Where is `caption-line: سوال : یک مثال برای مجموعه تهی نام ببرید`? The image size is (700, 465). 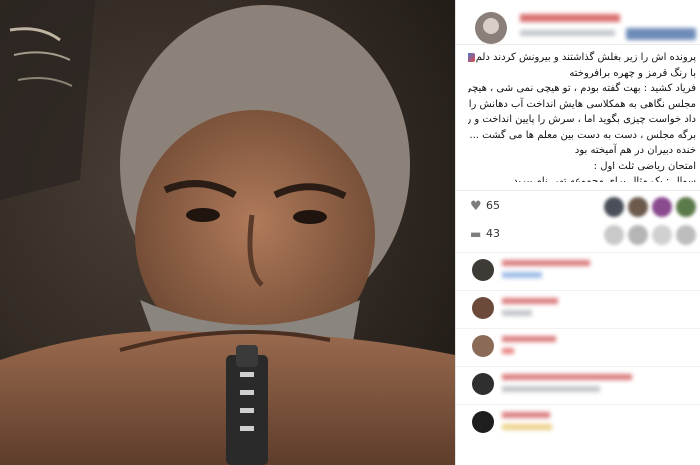
caption-line: سوال : یک مثال برای مجموعه تهی نام ببرید is located at coordinates (604, 179).